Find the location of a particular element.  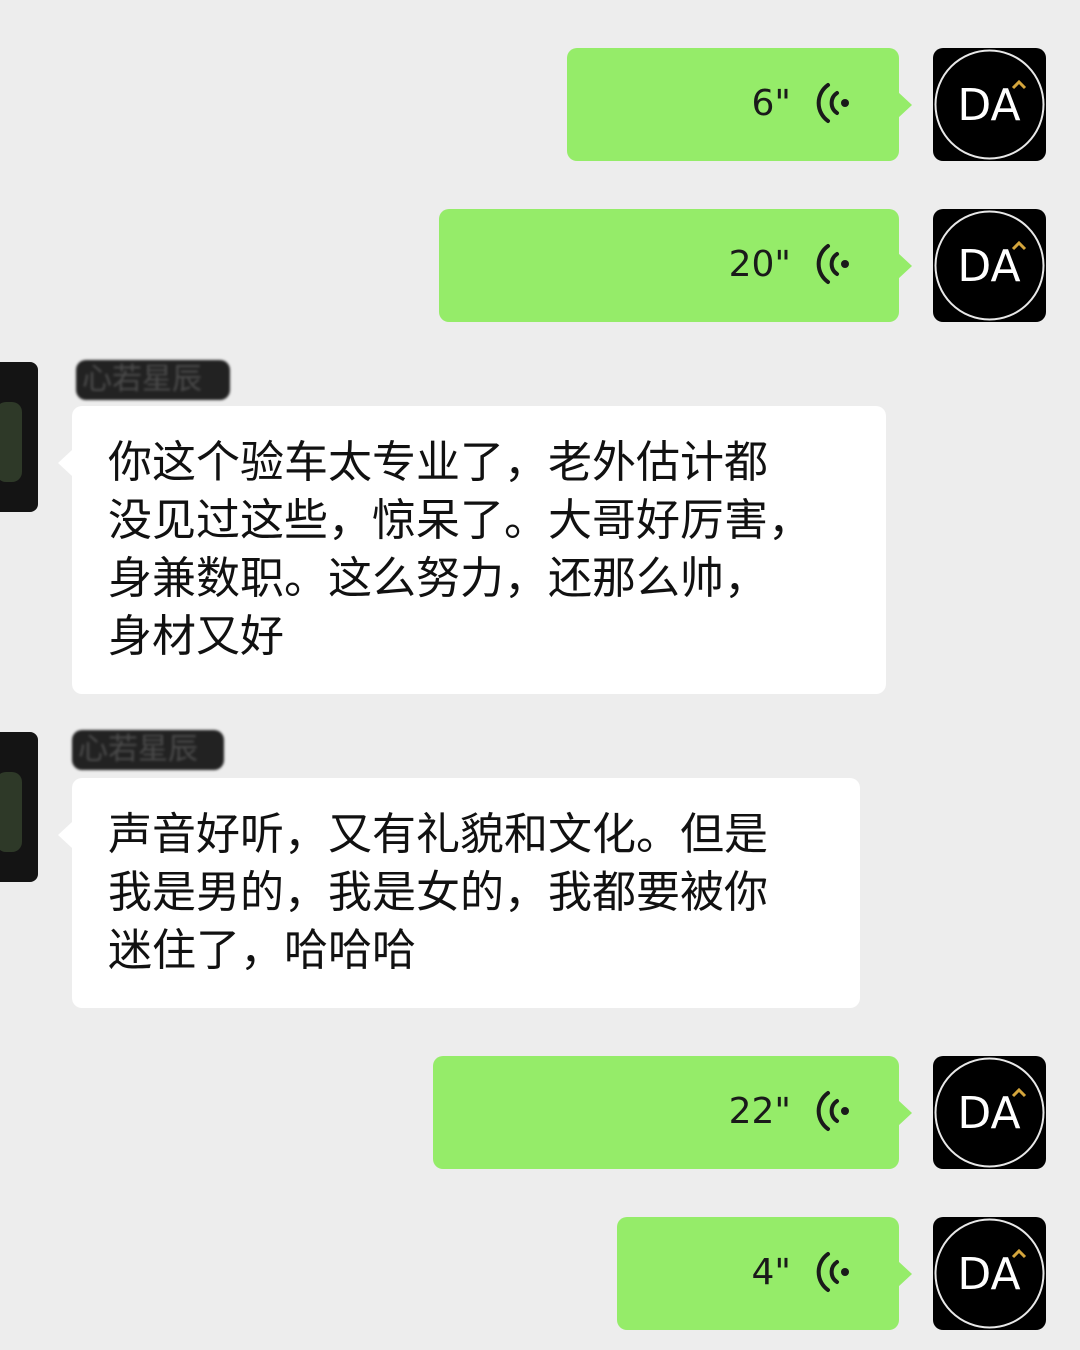

voice-message-bubble: 4" is located at coordinates (764, 1273).